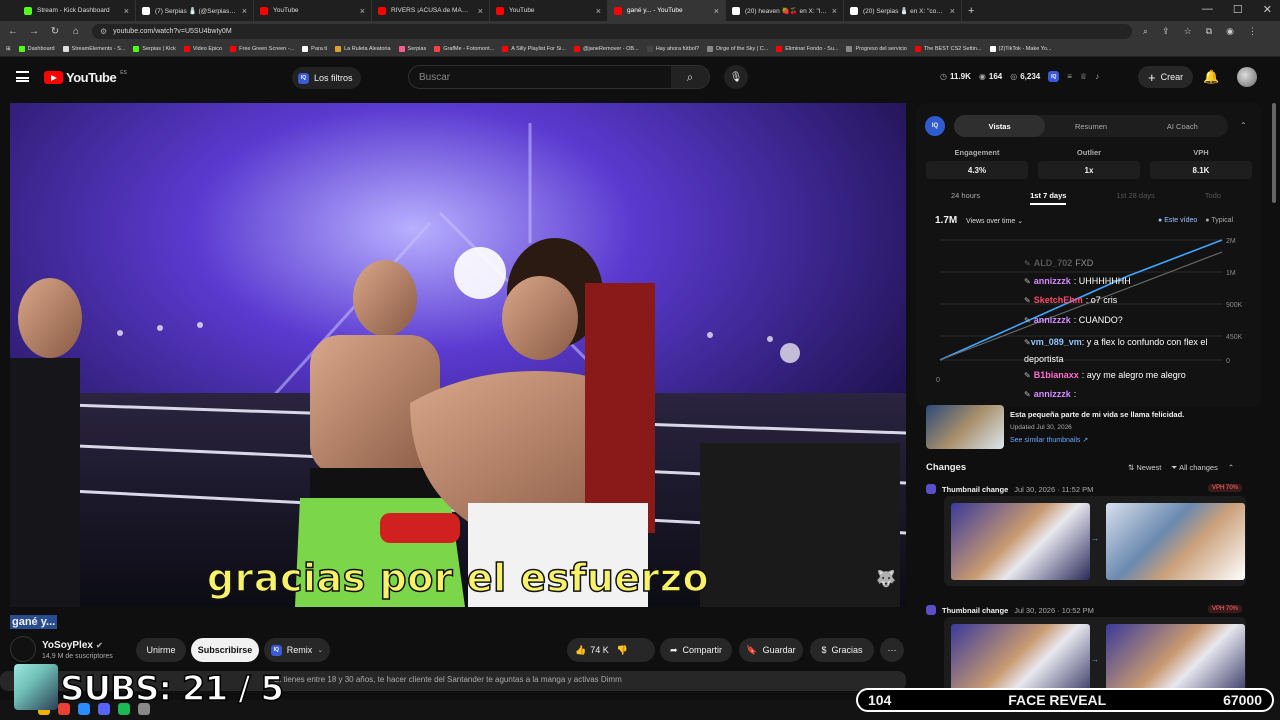  What do you see at coordinates (612, 31) in the screenshot?
I see `url-bar: ⚙ youtube.com/watch?v=U5SU4bwIy0M` at bounding box center [612, 31].